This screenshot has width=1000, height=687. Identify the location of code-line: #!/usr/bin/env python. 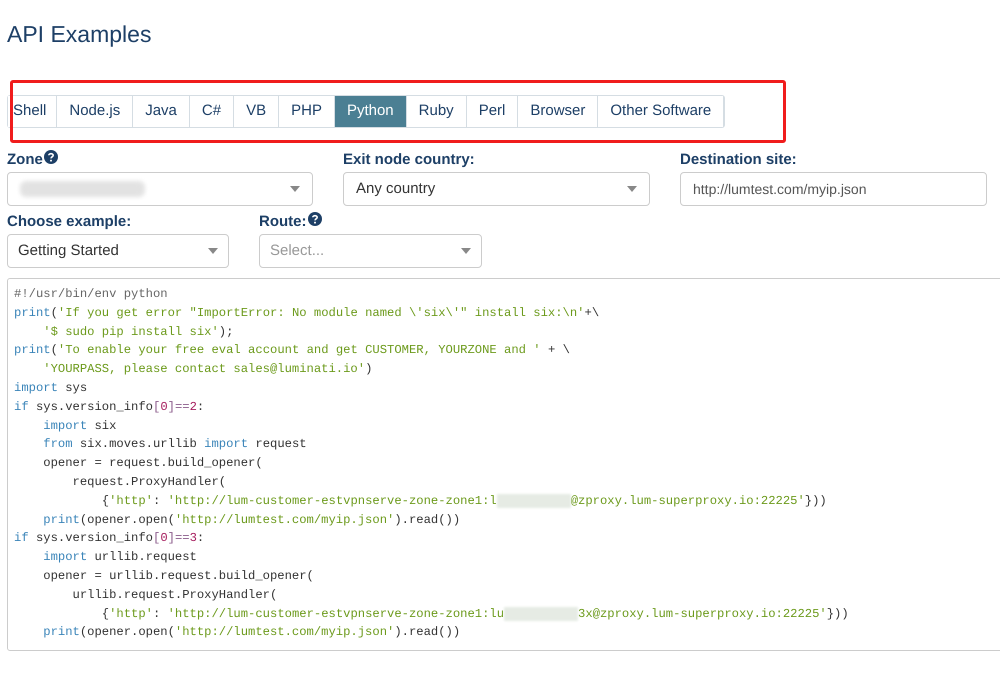
(91, 294).